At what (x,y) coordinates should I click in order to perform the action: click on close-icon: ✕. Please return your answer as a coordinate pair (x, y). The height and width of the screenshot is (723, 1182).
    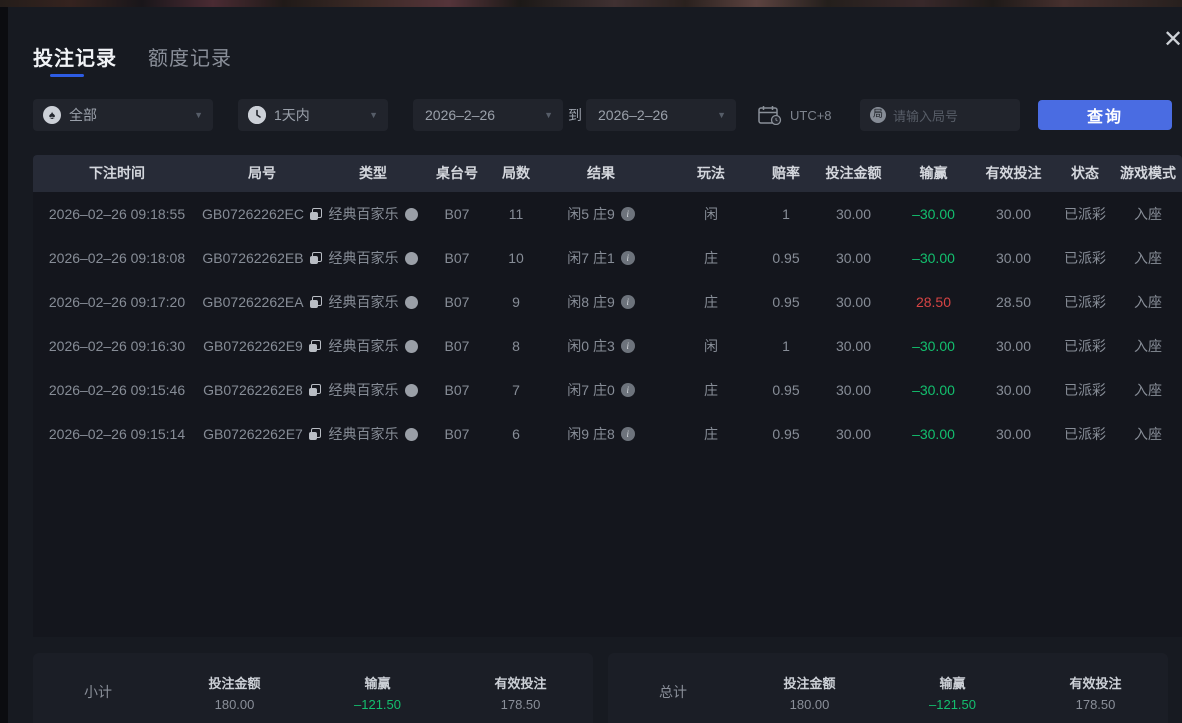
    Looking at the image, I should click on (1171, 40).